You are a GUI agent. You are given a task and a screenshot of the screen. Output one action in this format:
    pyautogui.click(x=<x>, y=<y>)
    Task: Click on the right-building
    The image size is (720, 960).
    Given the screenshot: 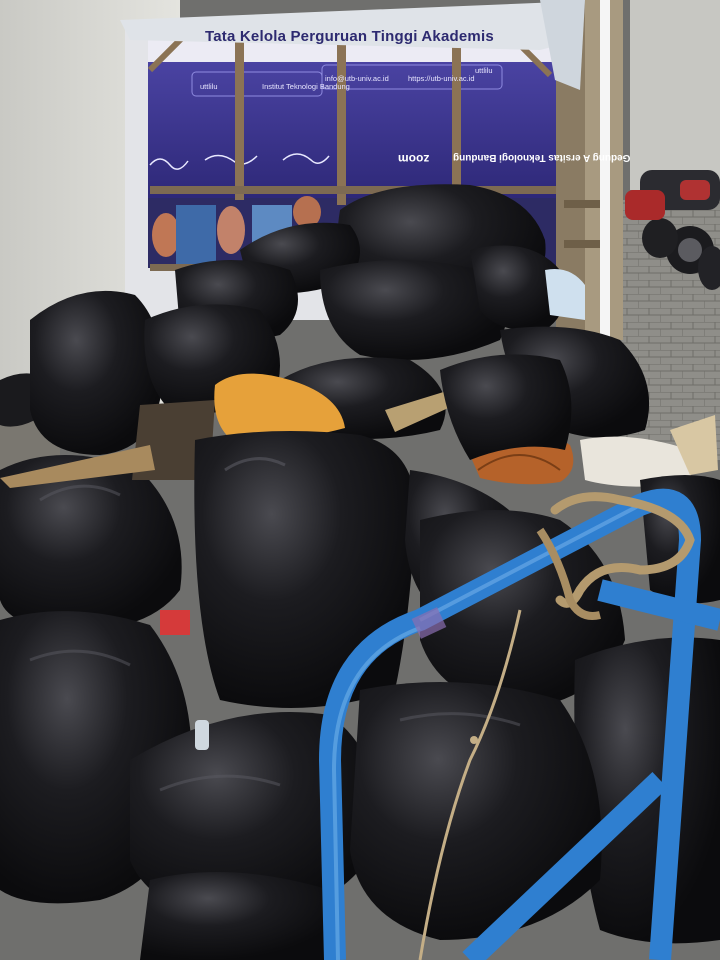 What is the action you would take?
    pyautogui.click(x=675, y=95)
    